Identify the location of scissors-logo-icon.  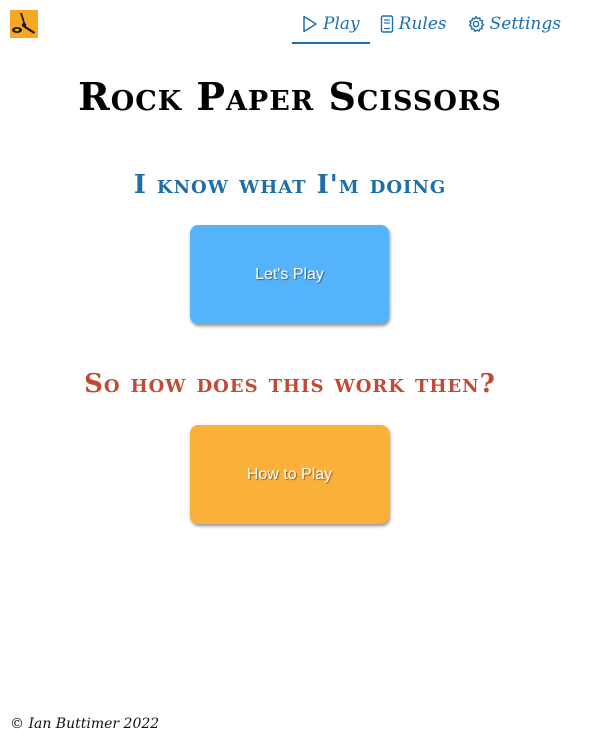
(24, 24).